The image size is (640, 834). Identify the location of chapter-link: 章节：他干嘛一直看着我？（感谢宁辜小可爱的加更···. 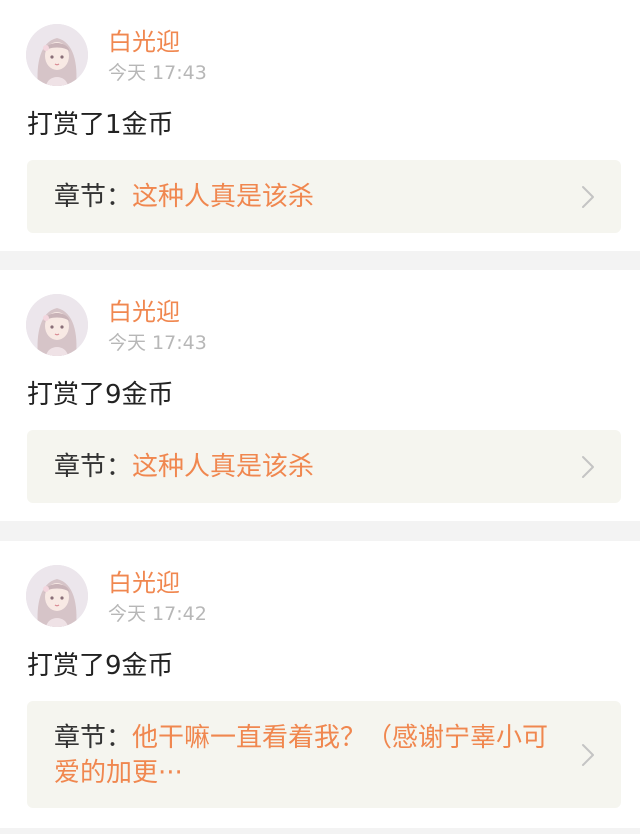
(324, 754).